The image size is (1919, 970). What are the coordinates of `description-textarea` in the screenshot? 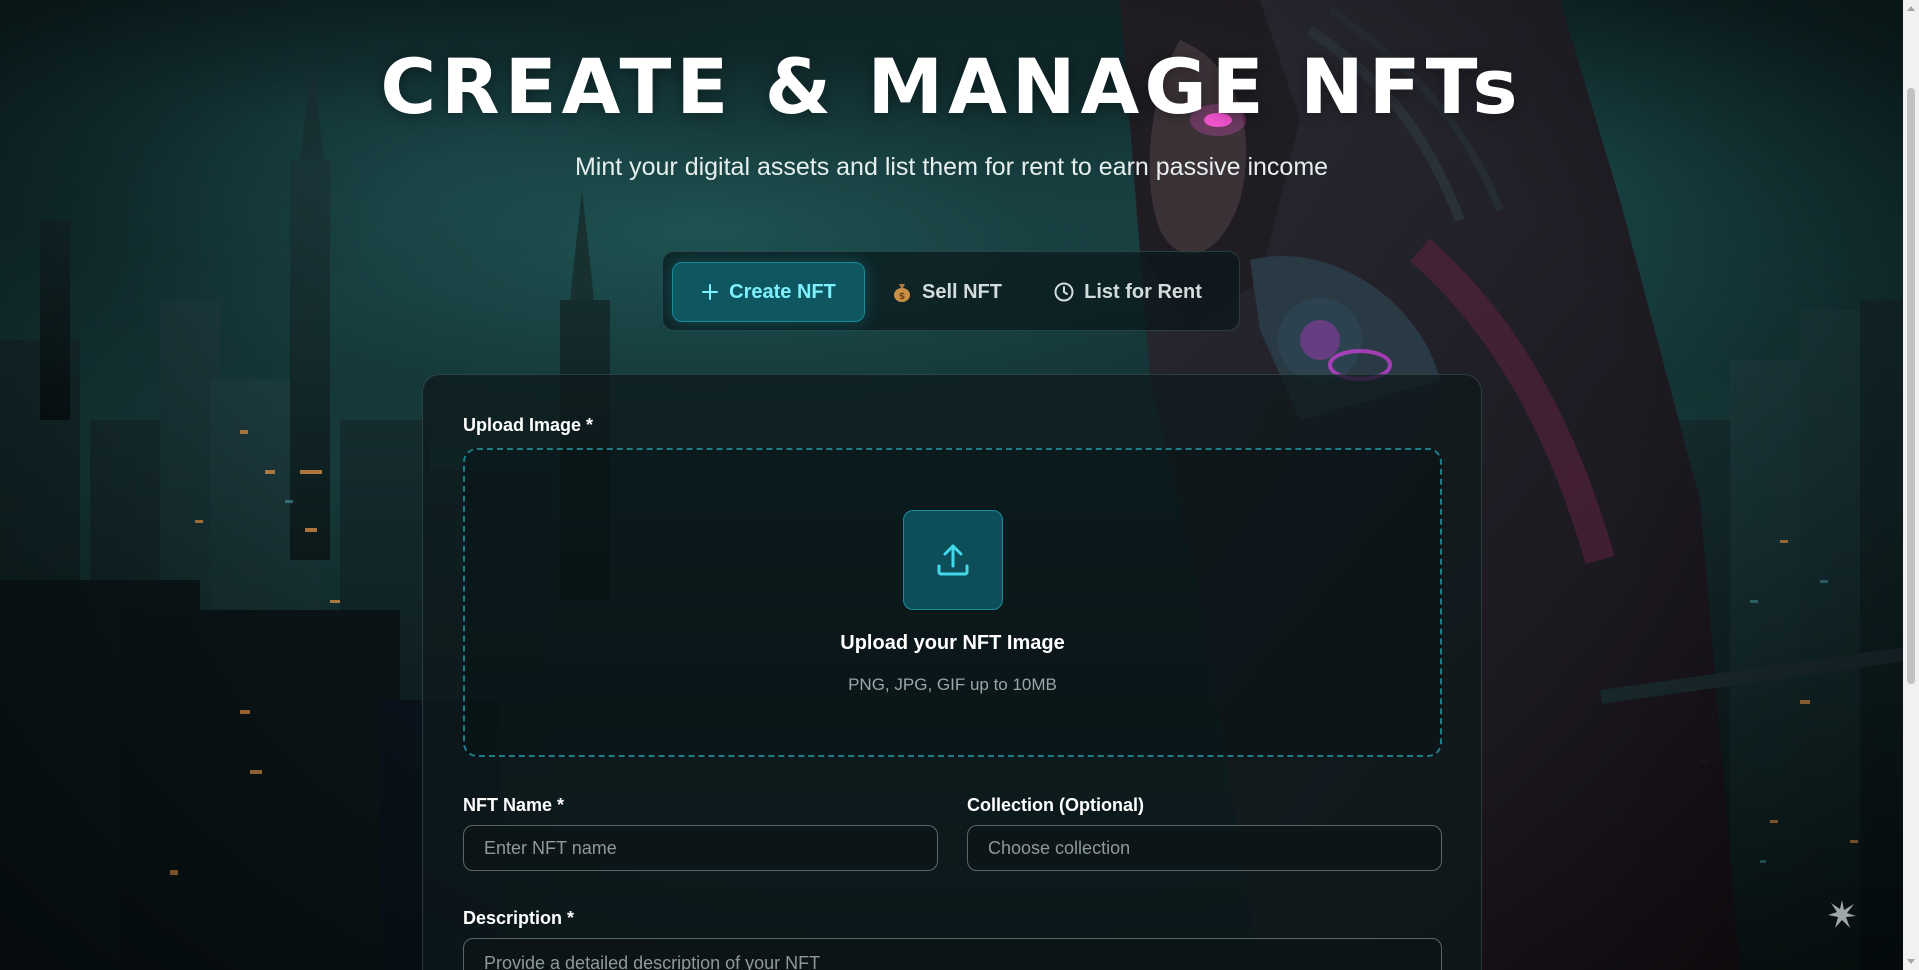 It's located at (952, 954).